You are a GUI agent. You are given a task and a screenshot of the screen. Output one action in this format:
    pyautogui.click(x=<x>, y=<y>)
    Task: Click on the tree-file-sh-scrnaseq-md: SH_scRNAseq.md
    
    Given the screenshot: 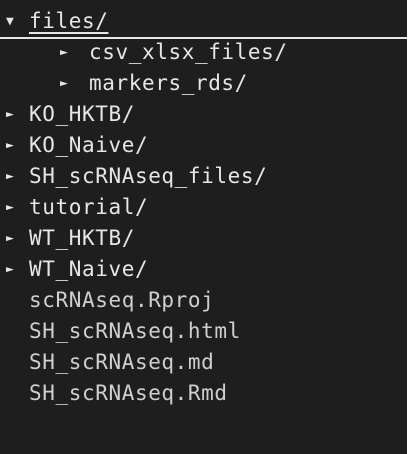 What is the action you would take?
    pyautogui.click(x=203, y=362)
    